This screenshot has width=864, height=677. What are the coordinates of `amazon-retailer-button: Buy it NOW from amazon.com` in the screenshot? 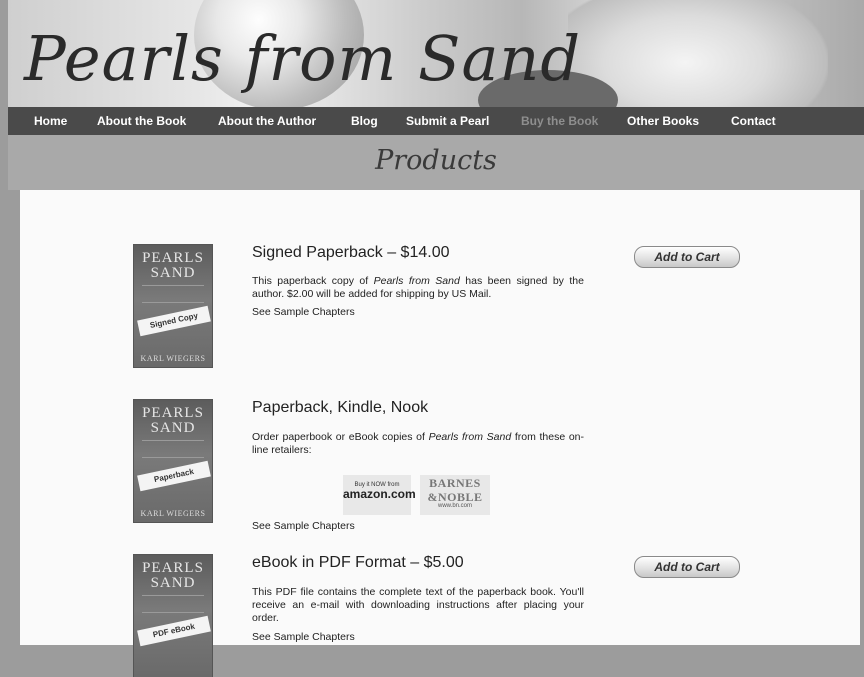 It's located at (379, 495).